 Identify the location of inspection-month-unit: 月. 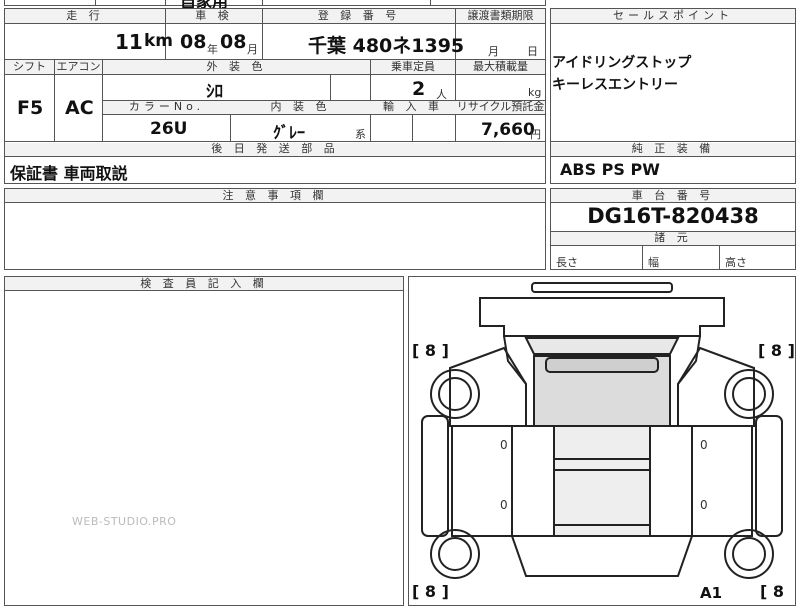
(252, 49).